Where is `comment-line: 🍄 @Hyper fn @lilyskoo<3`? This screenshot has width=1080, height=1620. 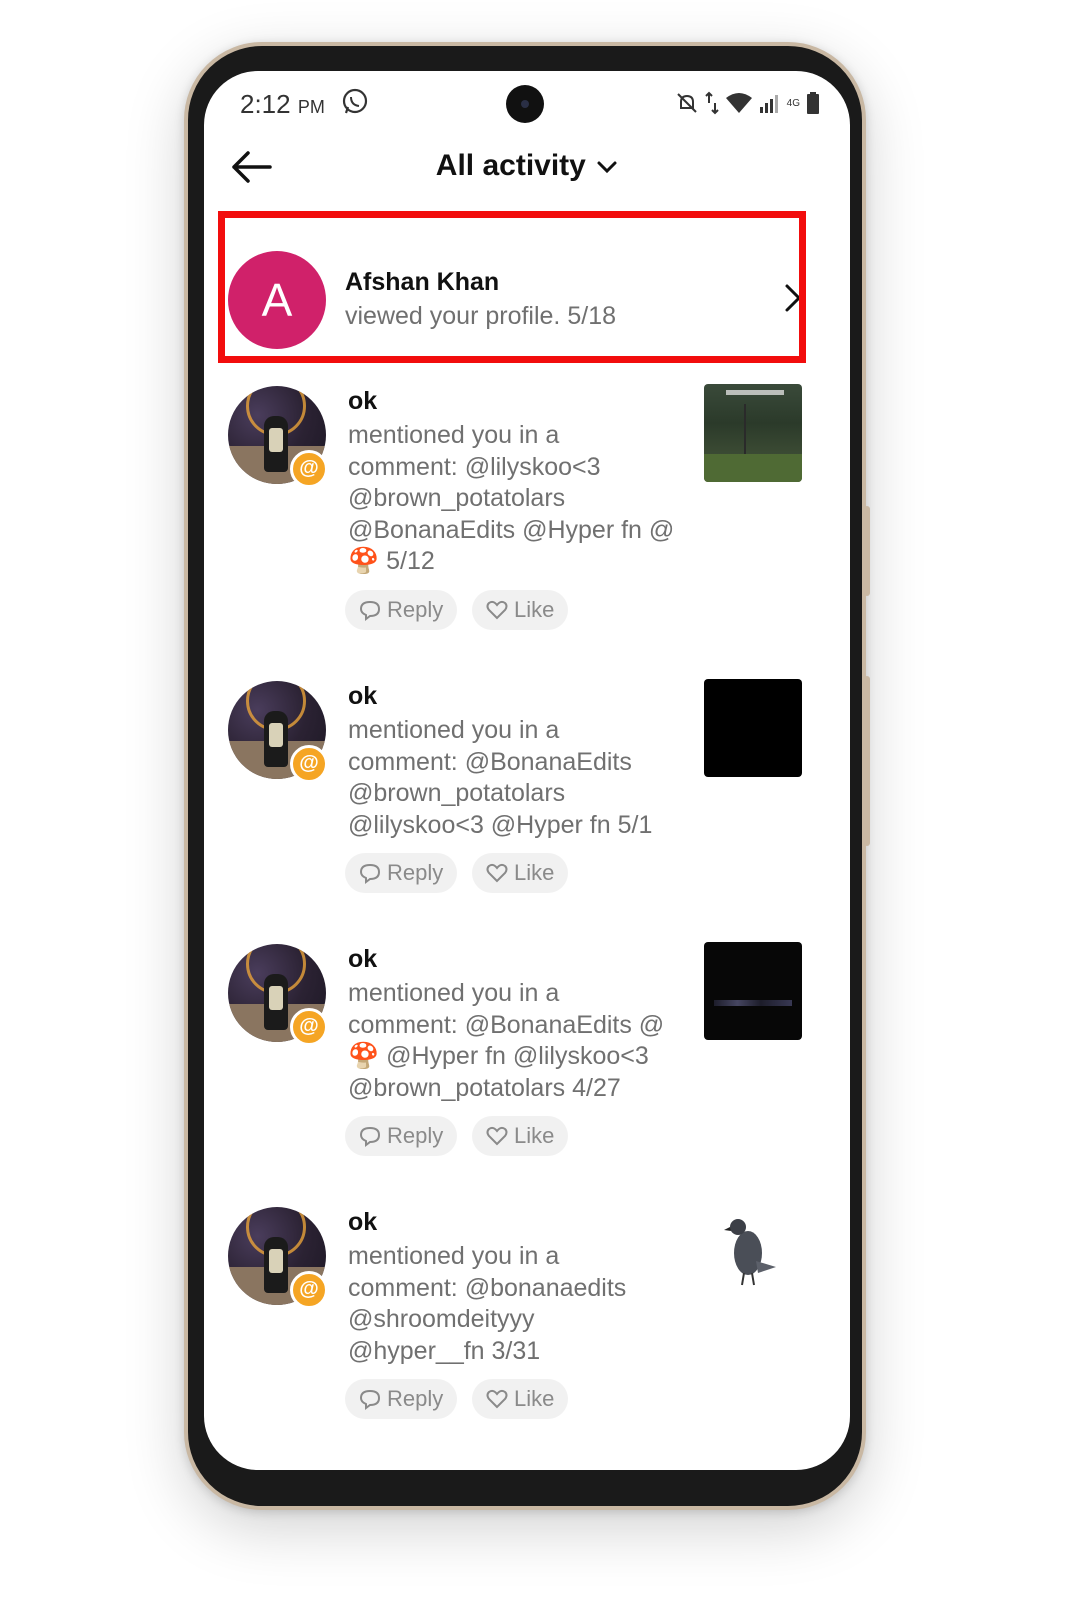 comment-line: 🍄 @Hyper fn @lilyskoo<3 is located at coordinates (518, 1057).